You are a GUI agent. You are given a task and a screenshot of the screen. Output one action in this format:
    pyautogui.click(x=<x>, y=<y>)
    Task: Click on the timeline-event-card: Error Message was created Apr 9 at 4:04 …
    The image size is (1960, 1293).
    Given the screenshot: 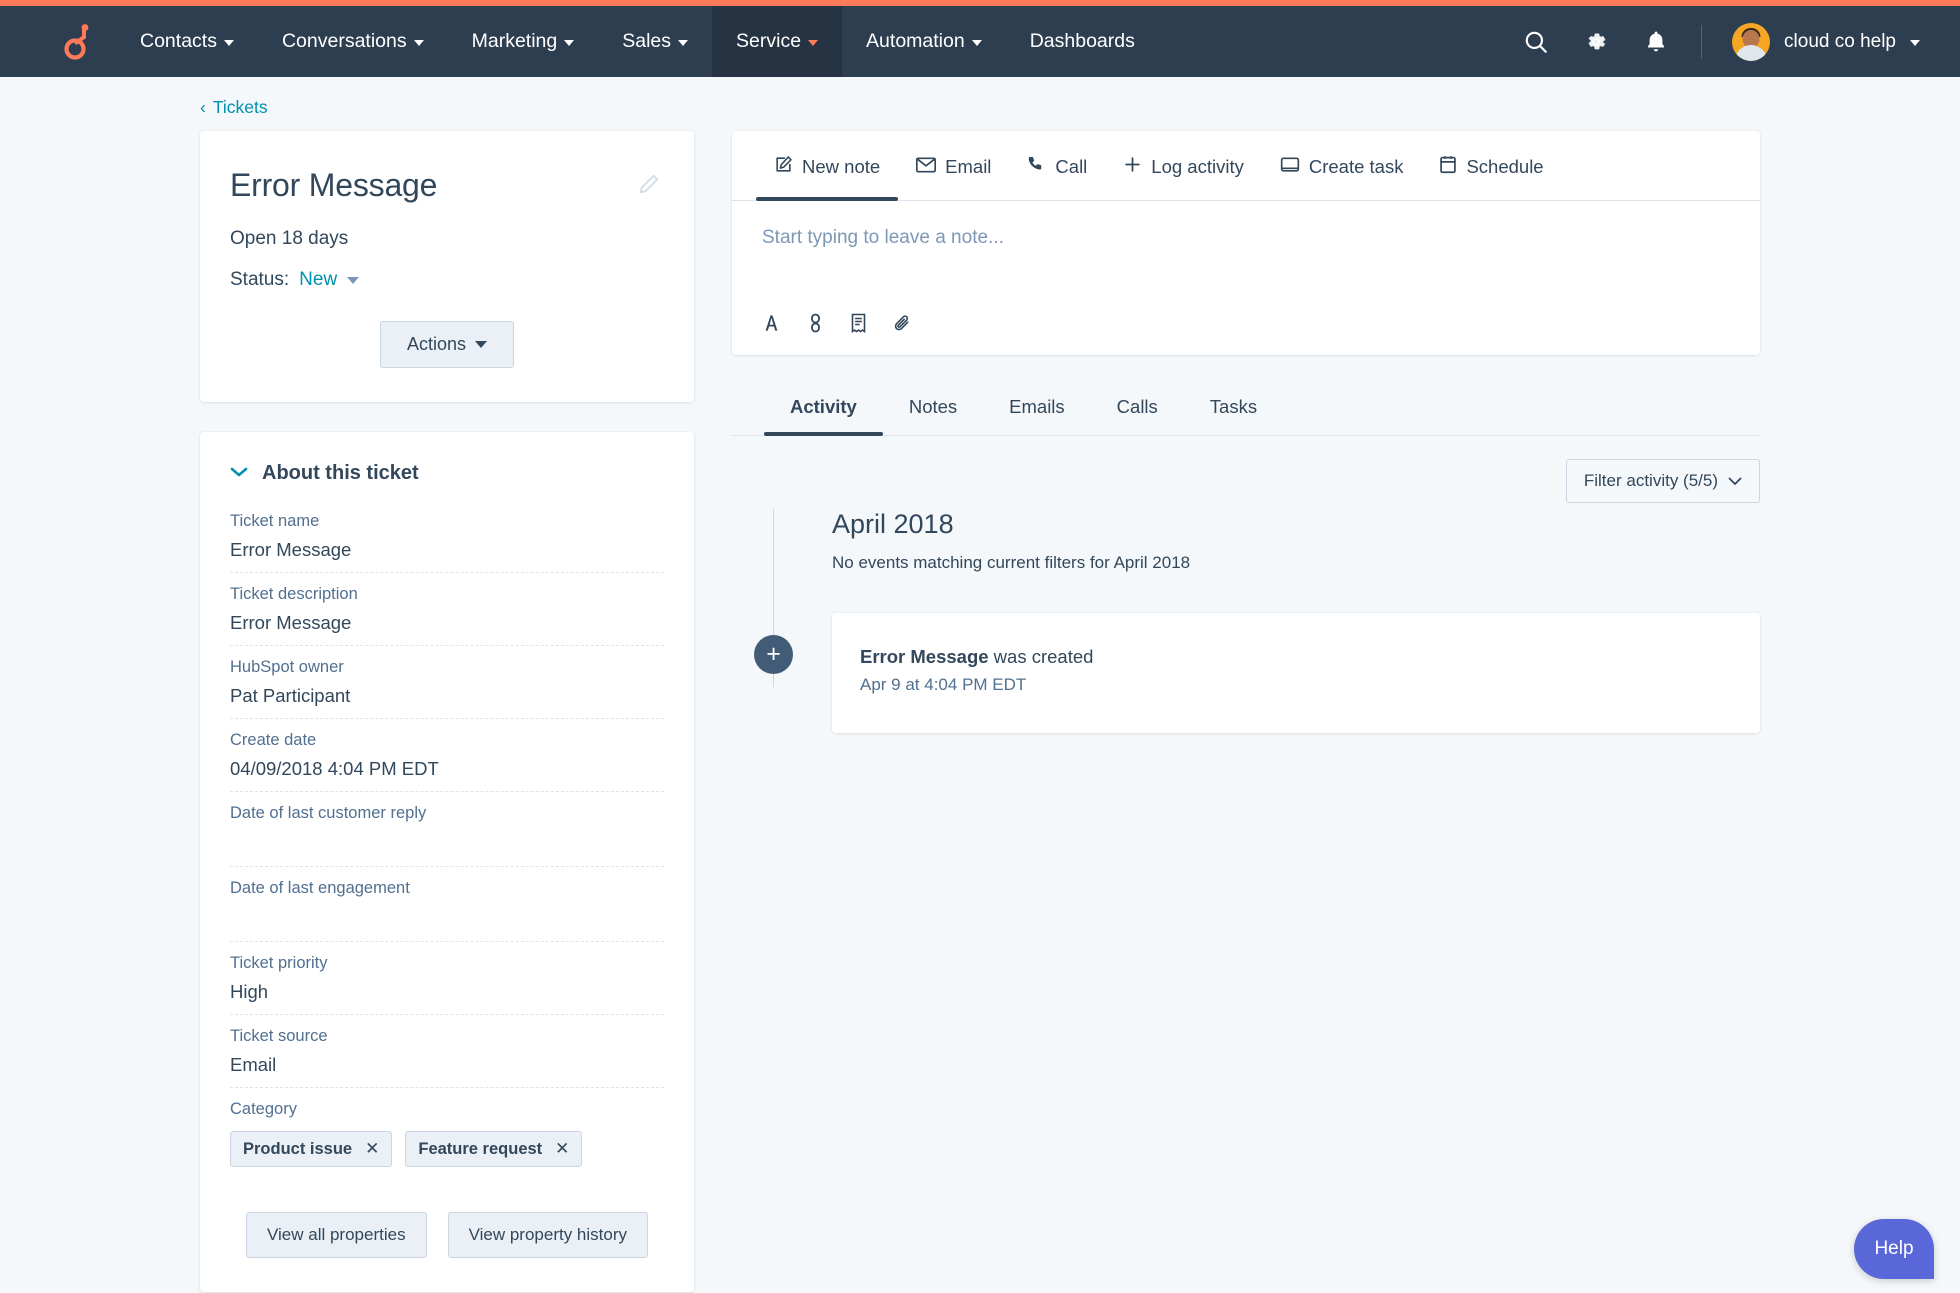 What is the action you would take?
    pyautogui.click(x=1296, y=673)
    